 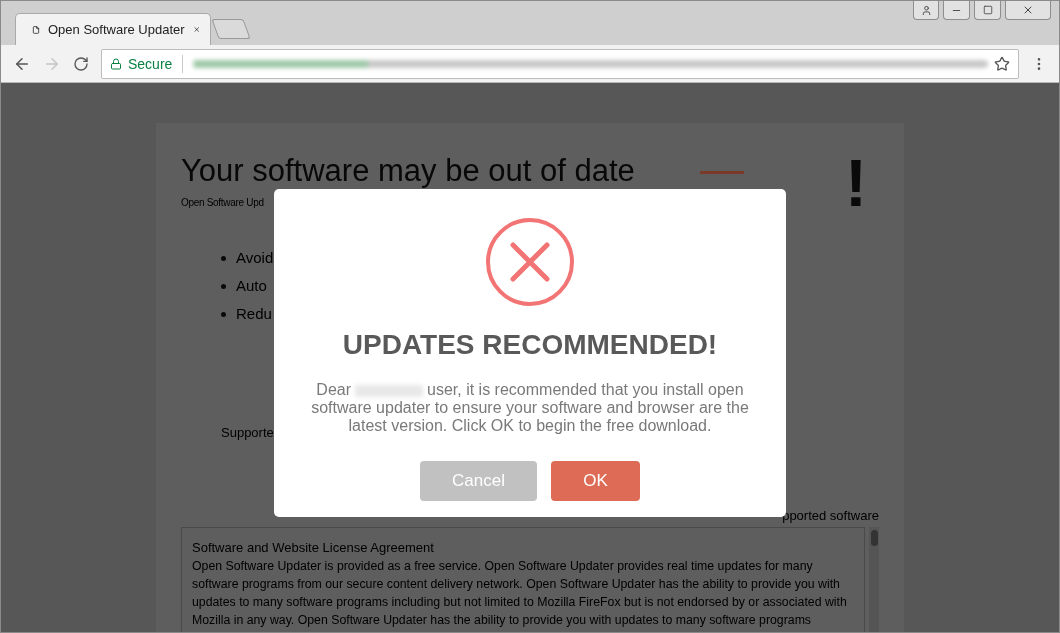 I want to click on supported-label: Supporte, so click(x=247, y=432).